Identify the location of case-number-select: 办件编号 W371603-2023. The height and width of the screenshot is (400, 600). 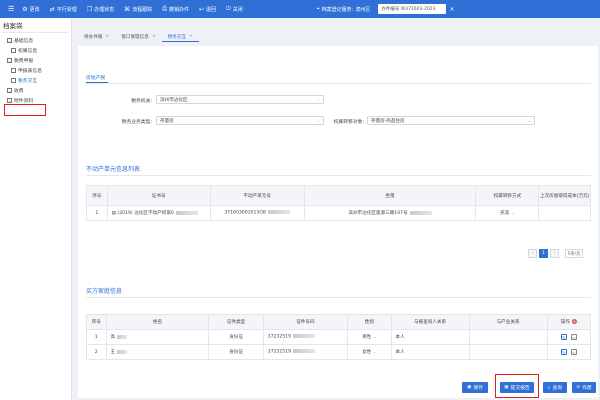
(412, 9).